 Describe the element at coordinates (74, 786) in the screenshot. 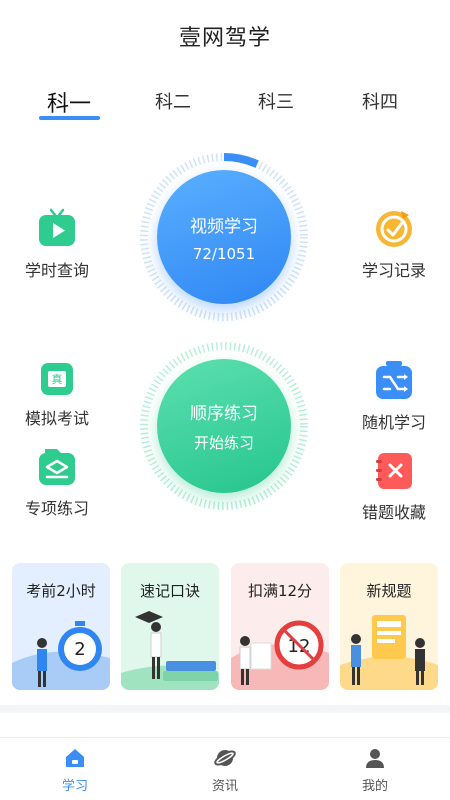

I see `nav-study-label: 学习` at that location.